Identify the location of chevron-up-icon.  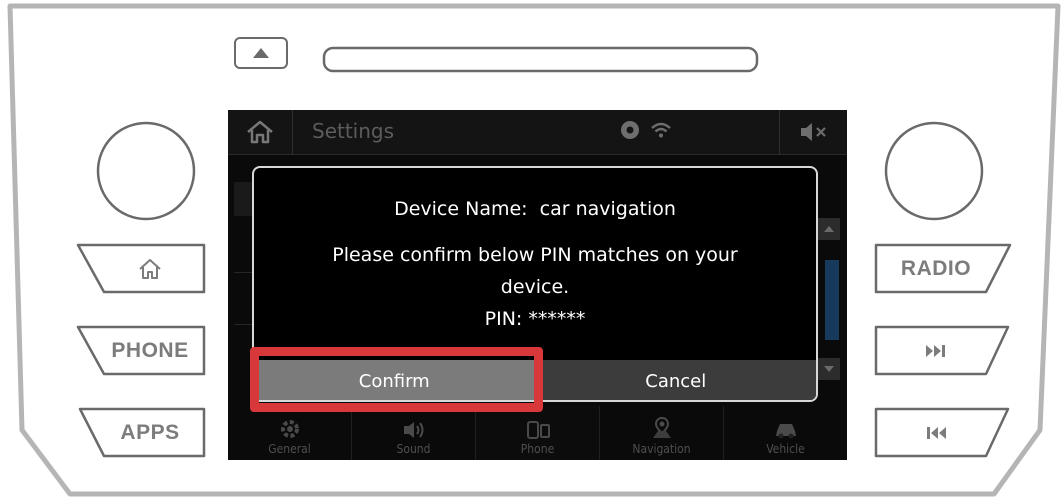
(829, 229).